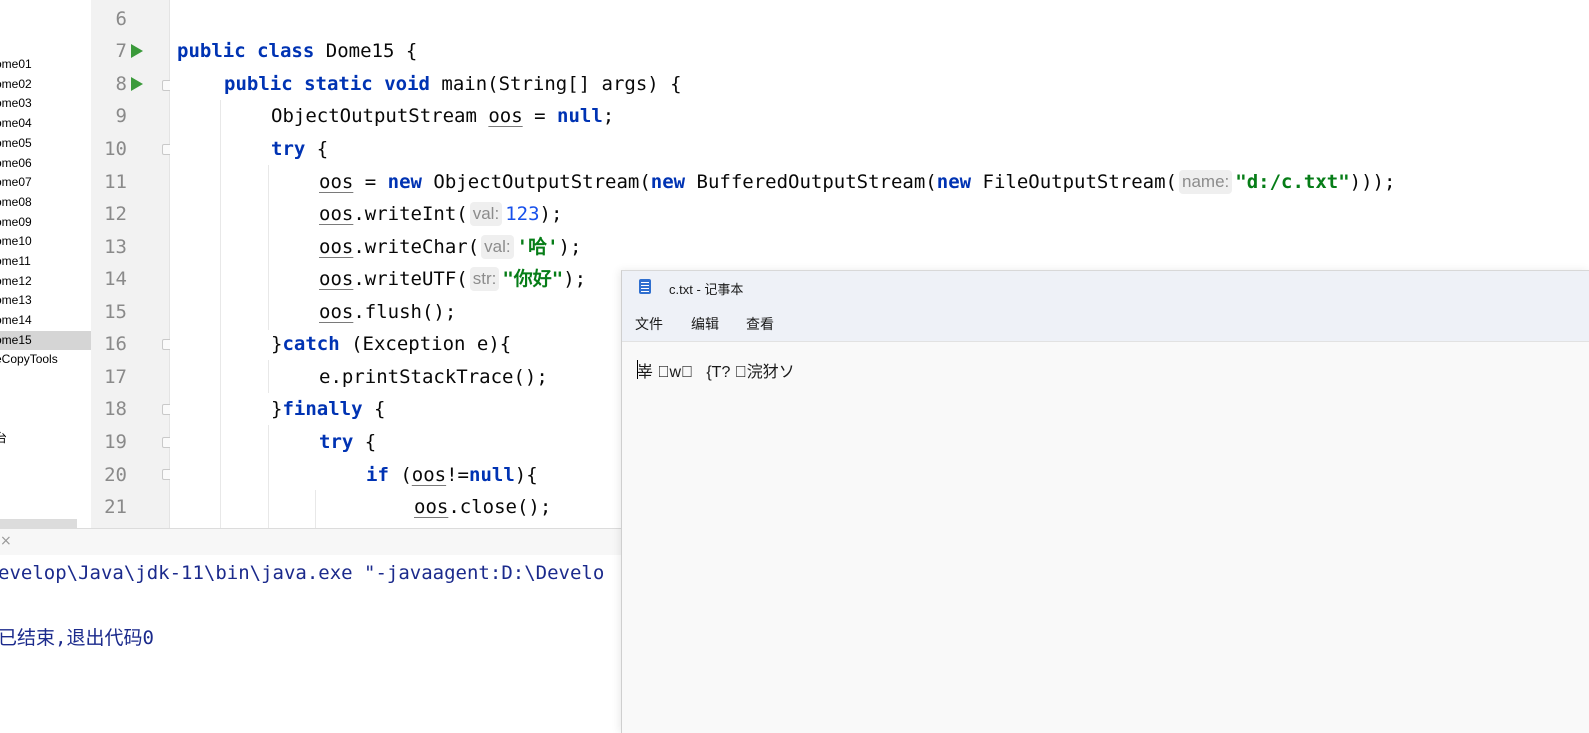  I want to click on line-number: 20, so click(115, 475).